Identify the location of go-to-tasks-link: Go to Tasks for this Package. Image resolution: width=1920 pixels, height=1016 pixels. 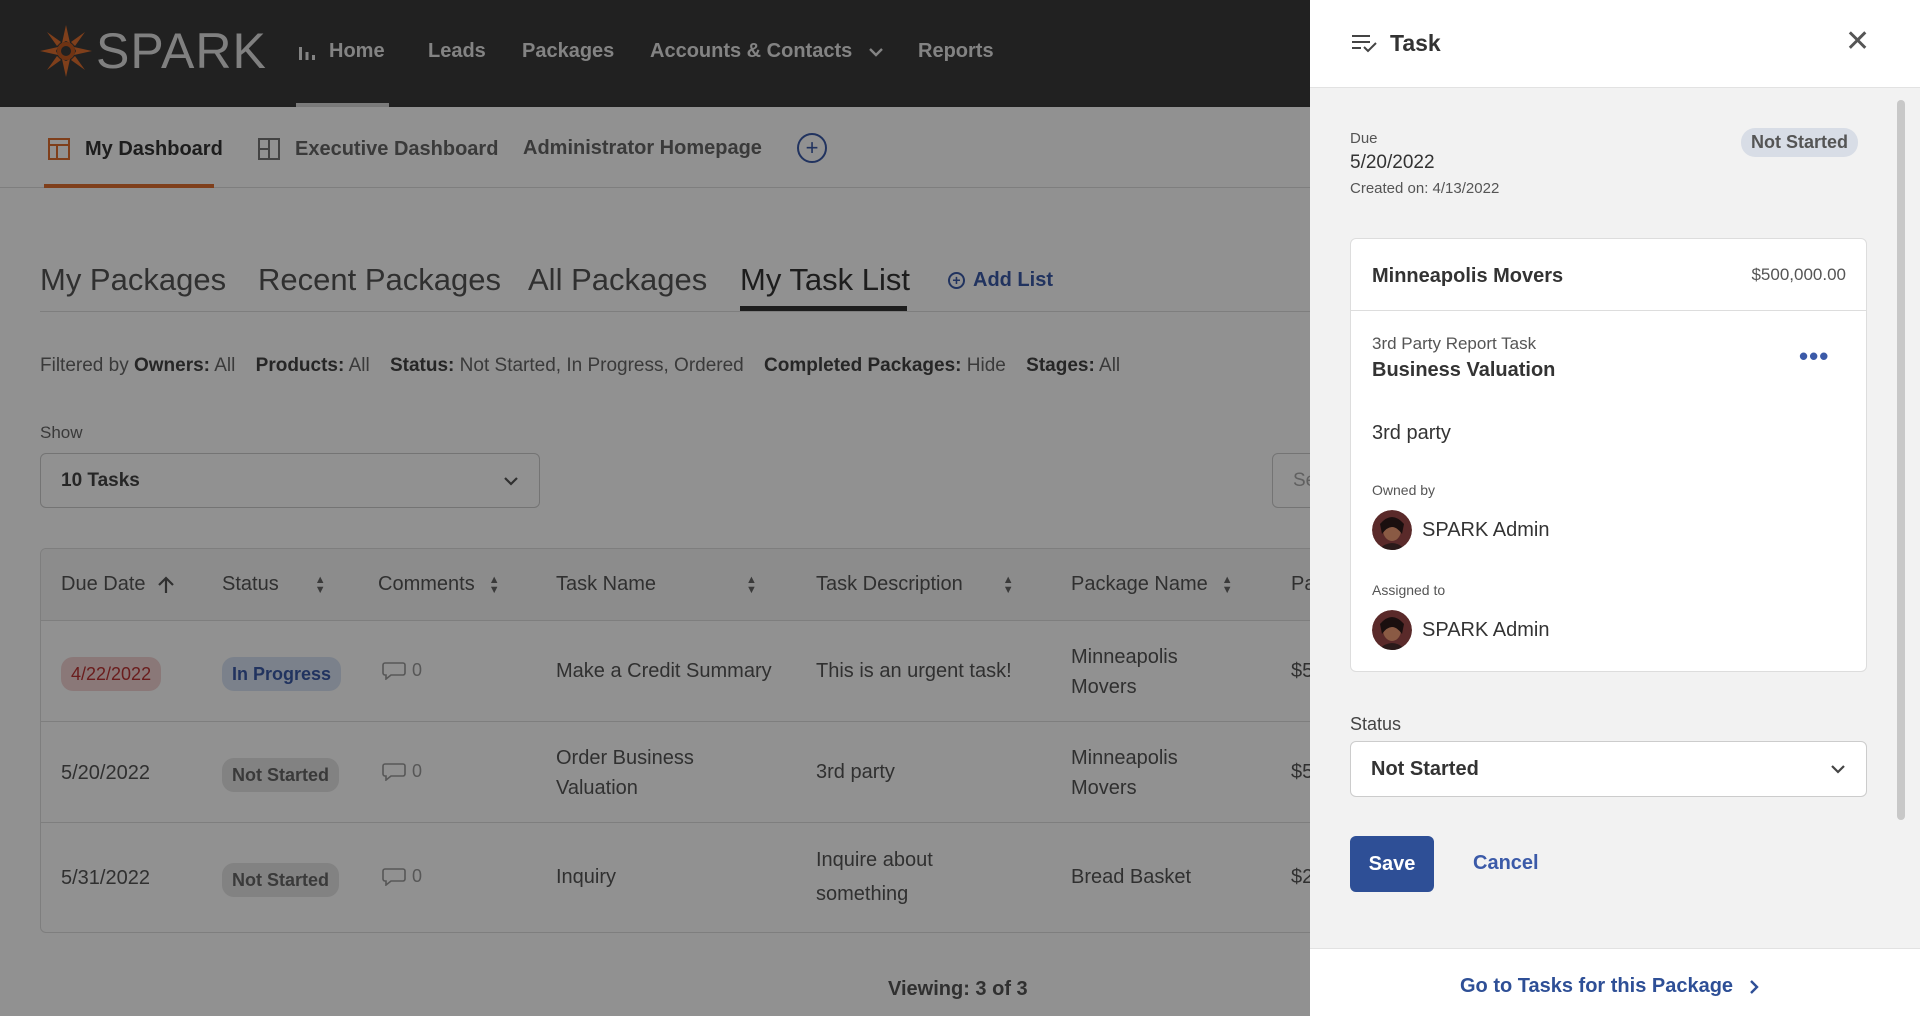
(1609, 986).